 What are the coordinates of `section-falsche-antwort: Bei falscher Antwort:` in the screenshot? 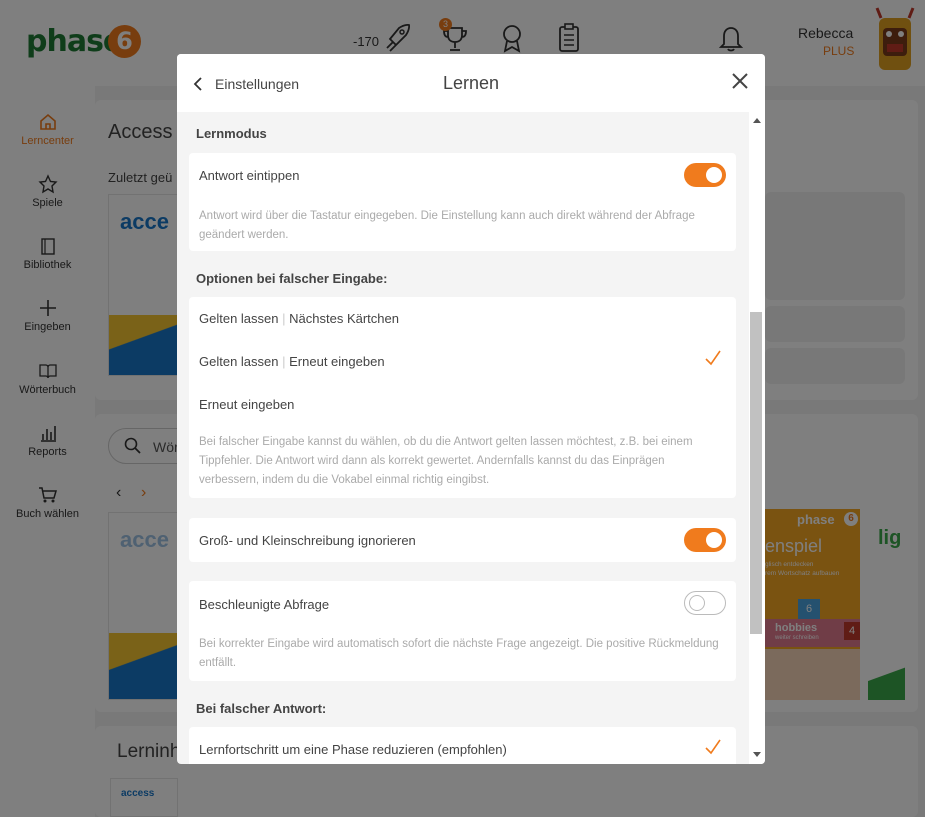 It's located at (261, 708).